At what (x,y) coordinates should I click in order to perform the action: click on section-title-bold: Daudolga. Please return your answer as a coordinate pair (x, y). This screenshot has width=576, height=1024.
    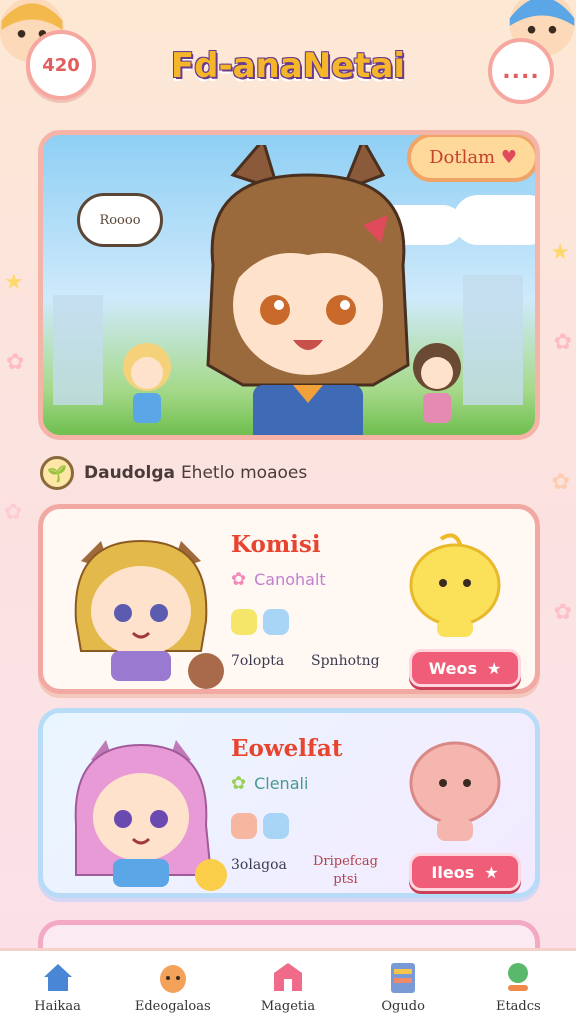
    Looking at the image, I should click on (130, 473).